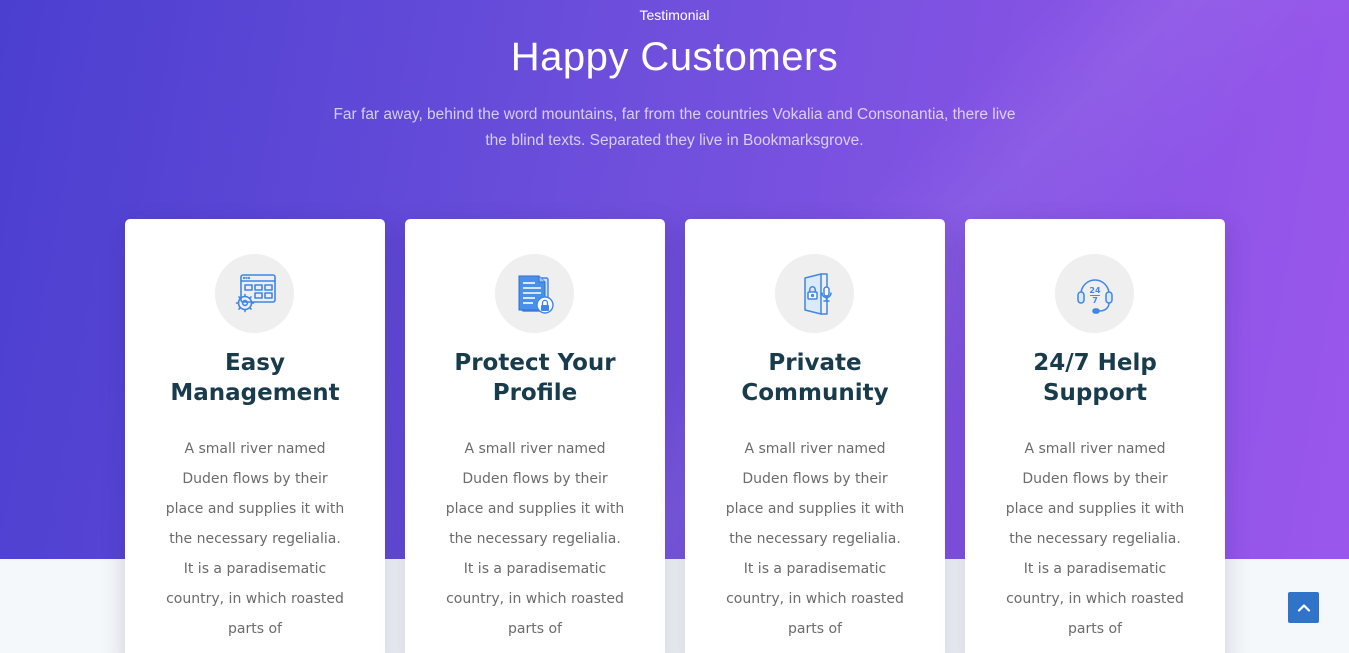 The width and height of the screenshot is (1349, 653). What do you see at coordinates (254, 293) in the screenshot?
I see `browser-settings-icon` at bounding box center [254, 293].